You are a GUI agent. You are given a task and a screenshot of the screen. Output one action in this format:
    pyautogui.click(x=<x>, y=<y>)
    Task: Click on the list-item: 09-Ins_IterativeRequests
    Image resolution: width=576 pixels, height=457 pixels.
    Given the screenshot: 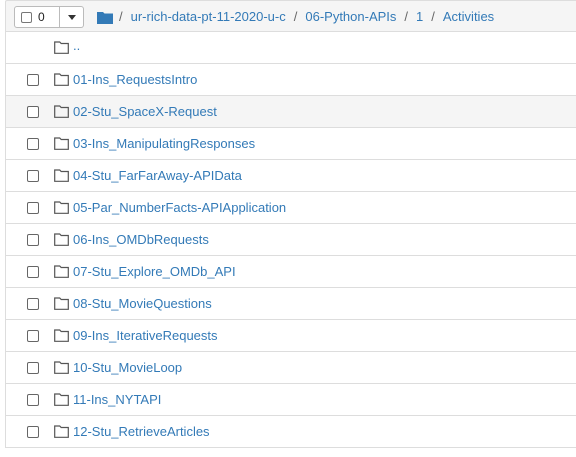 What is the action you would take?
    pyautogui.click(x=290, y=336)
    